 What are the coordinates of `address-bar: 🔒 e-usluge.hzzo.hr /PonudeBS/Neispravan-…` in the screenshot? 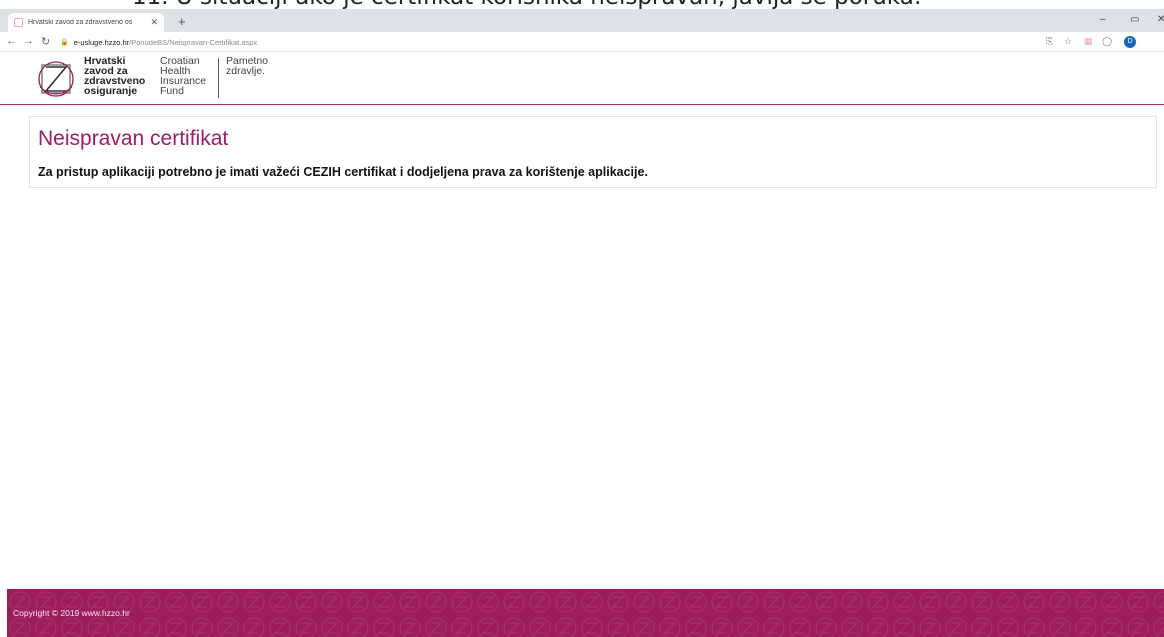 It's located at (550, 42).